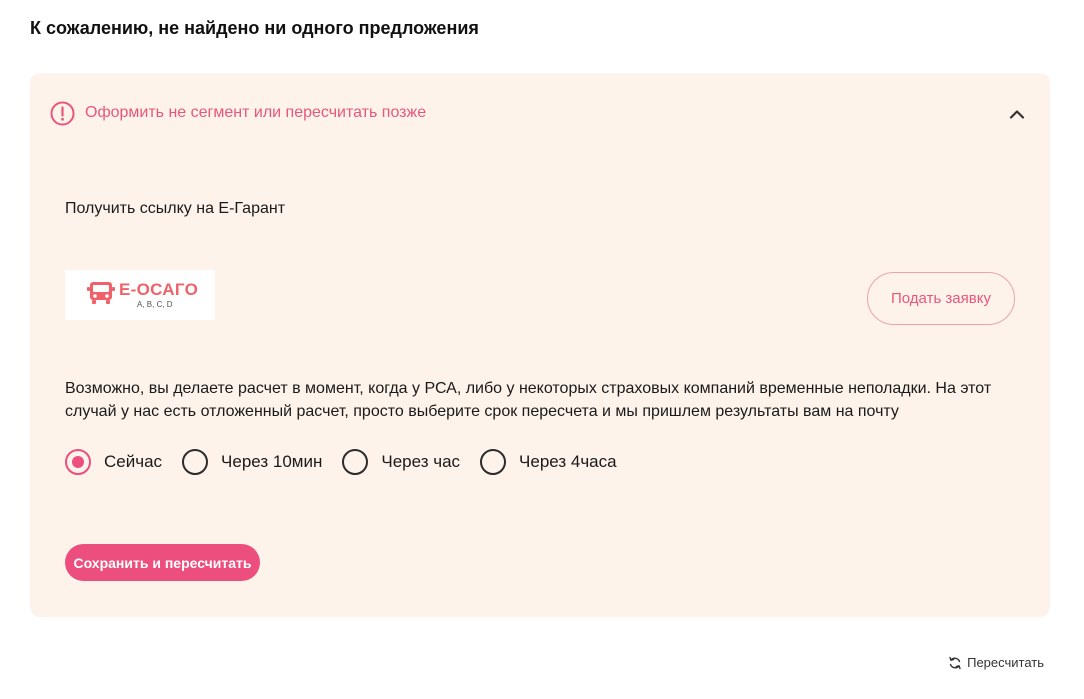 This screenshot has width=1084, height=699. Describe the element at coordinates (155, 304) in the screenshot. I see `logo-subtitle: A, B, C, D` at that location.